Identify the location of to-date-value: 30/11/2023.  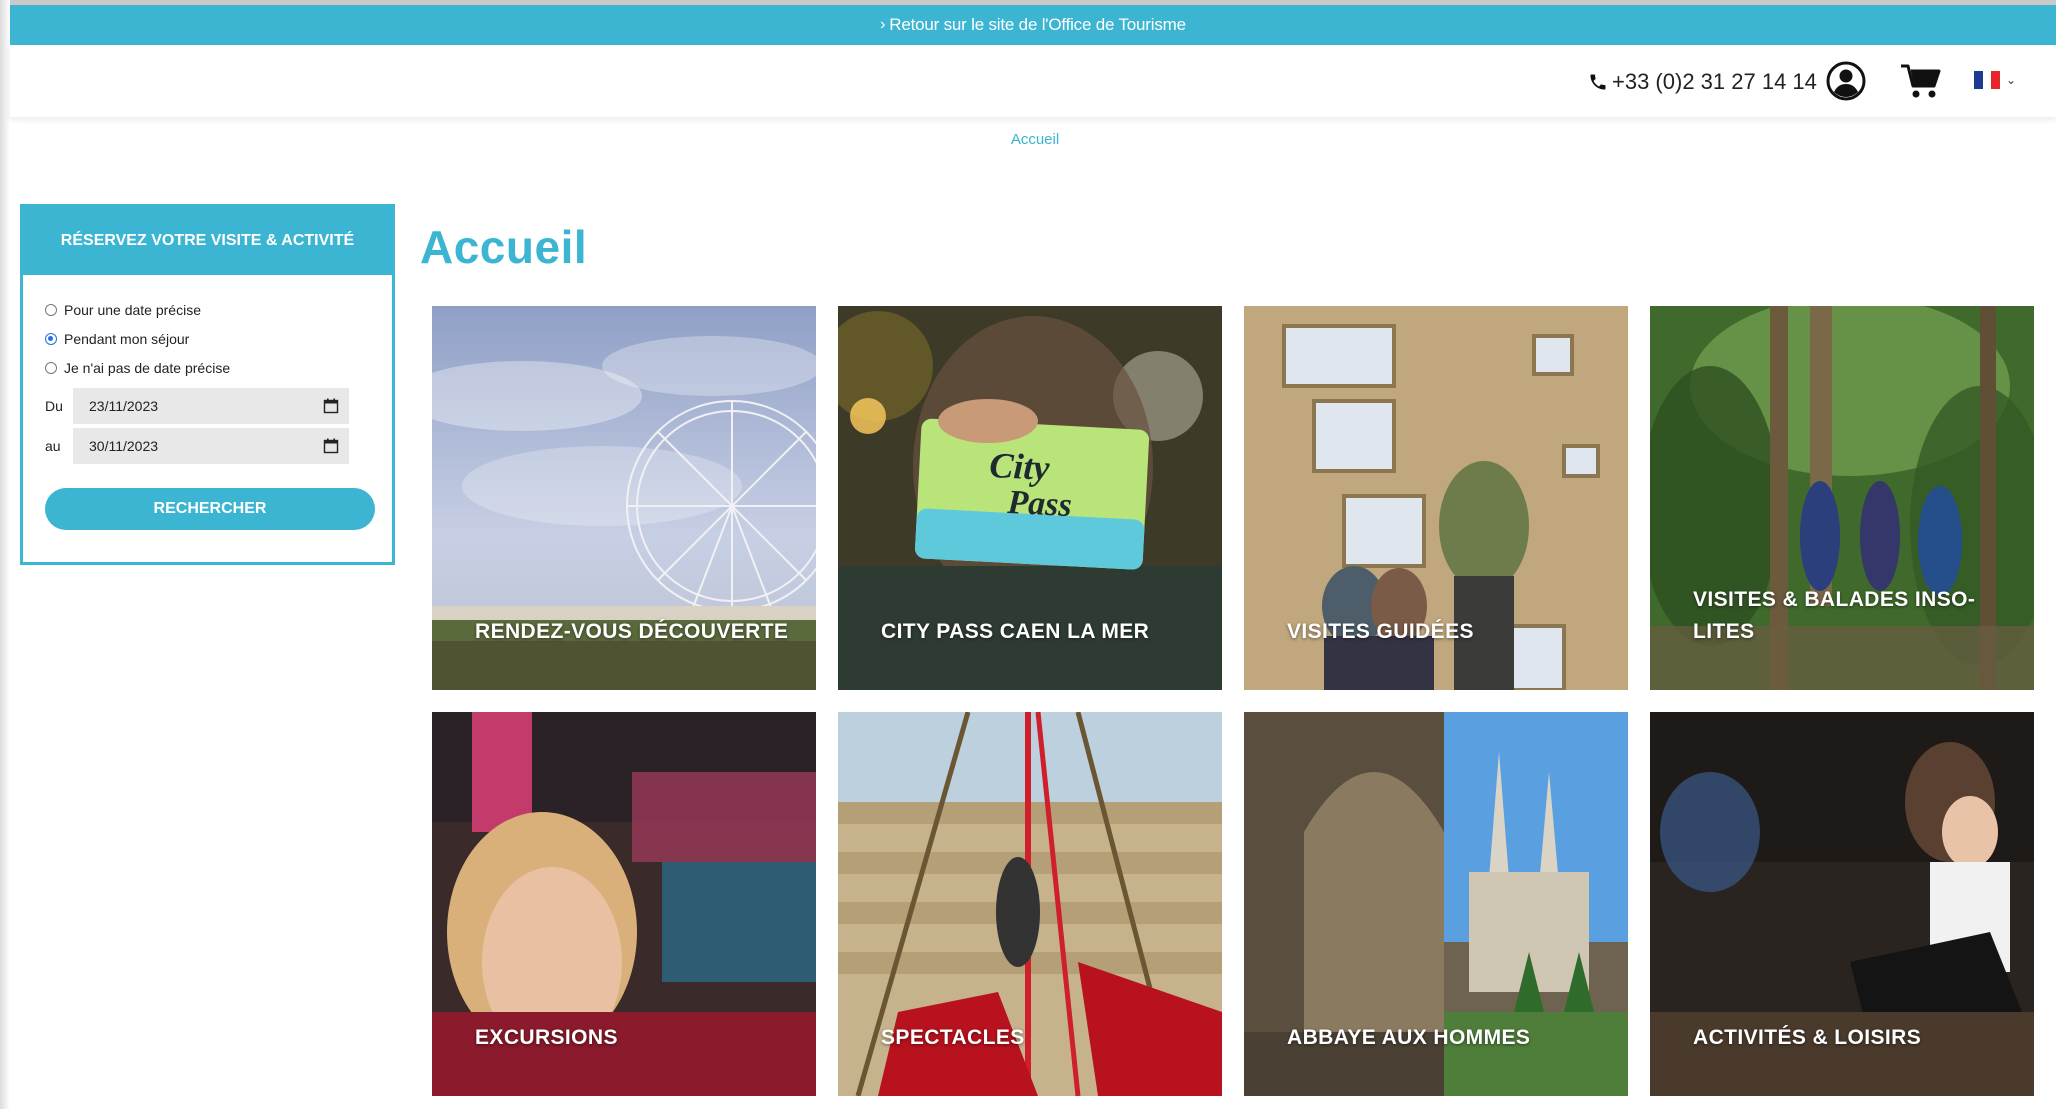
(124, 446).